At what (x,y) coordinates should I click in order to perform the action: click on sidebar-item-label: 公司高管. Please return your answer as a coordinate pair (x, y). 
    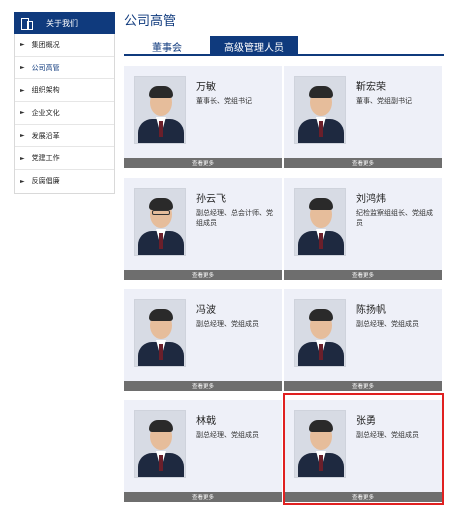
    Looking at the image, I should click on (45, 67).